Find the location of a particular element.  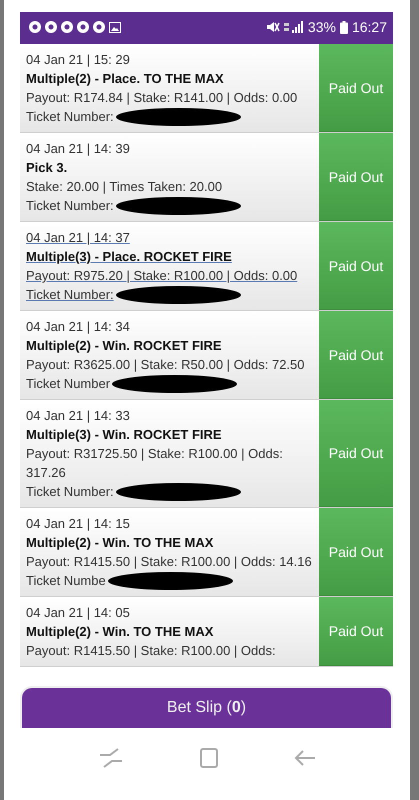

ticket-label: Ticket Number is located at coordinates (68, 384).